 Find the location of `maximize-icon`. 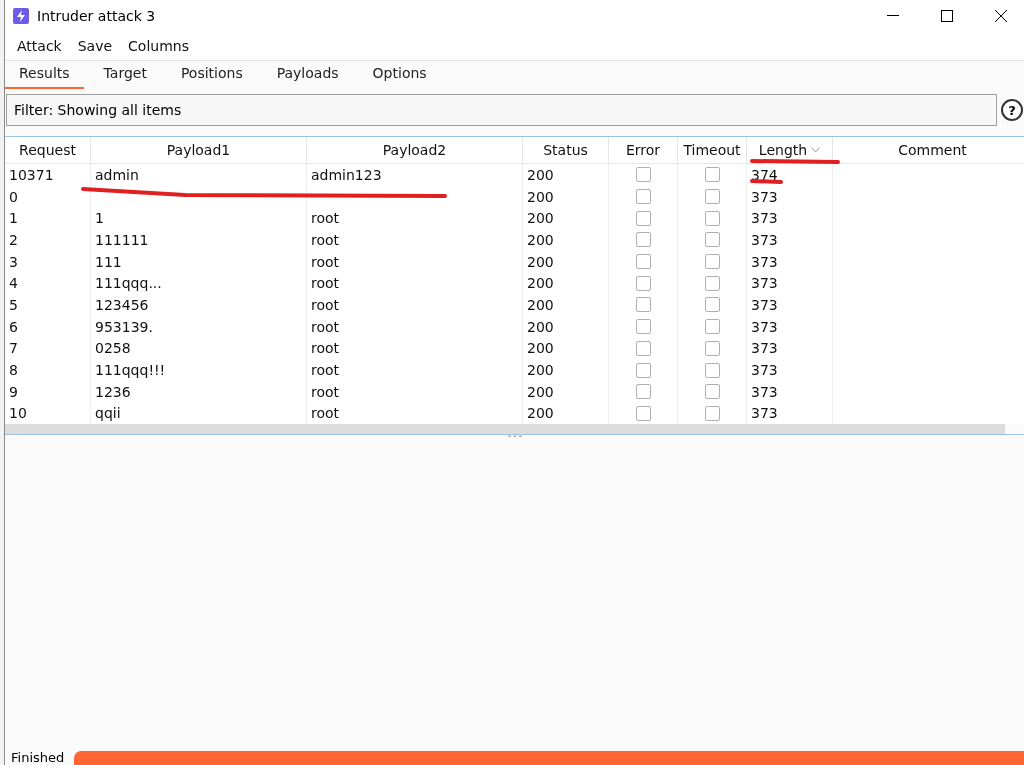

maximize-icon is located at coordinates (947, 16).